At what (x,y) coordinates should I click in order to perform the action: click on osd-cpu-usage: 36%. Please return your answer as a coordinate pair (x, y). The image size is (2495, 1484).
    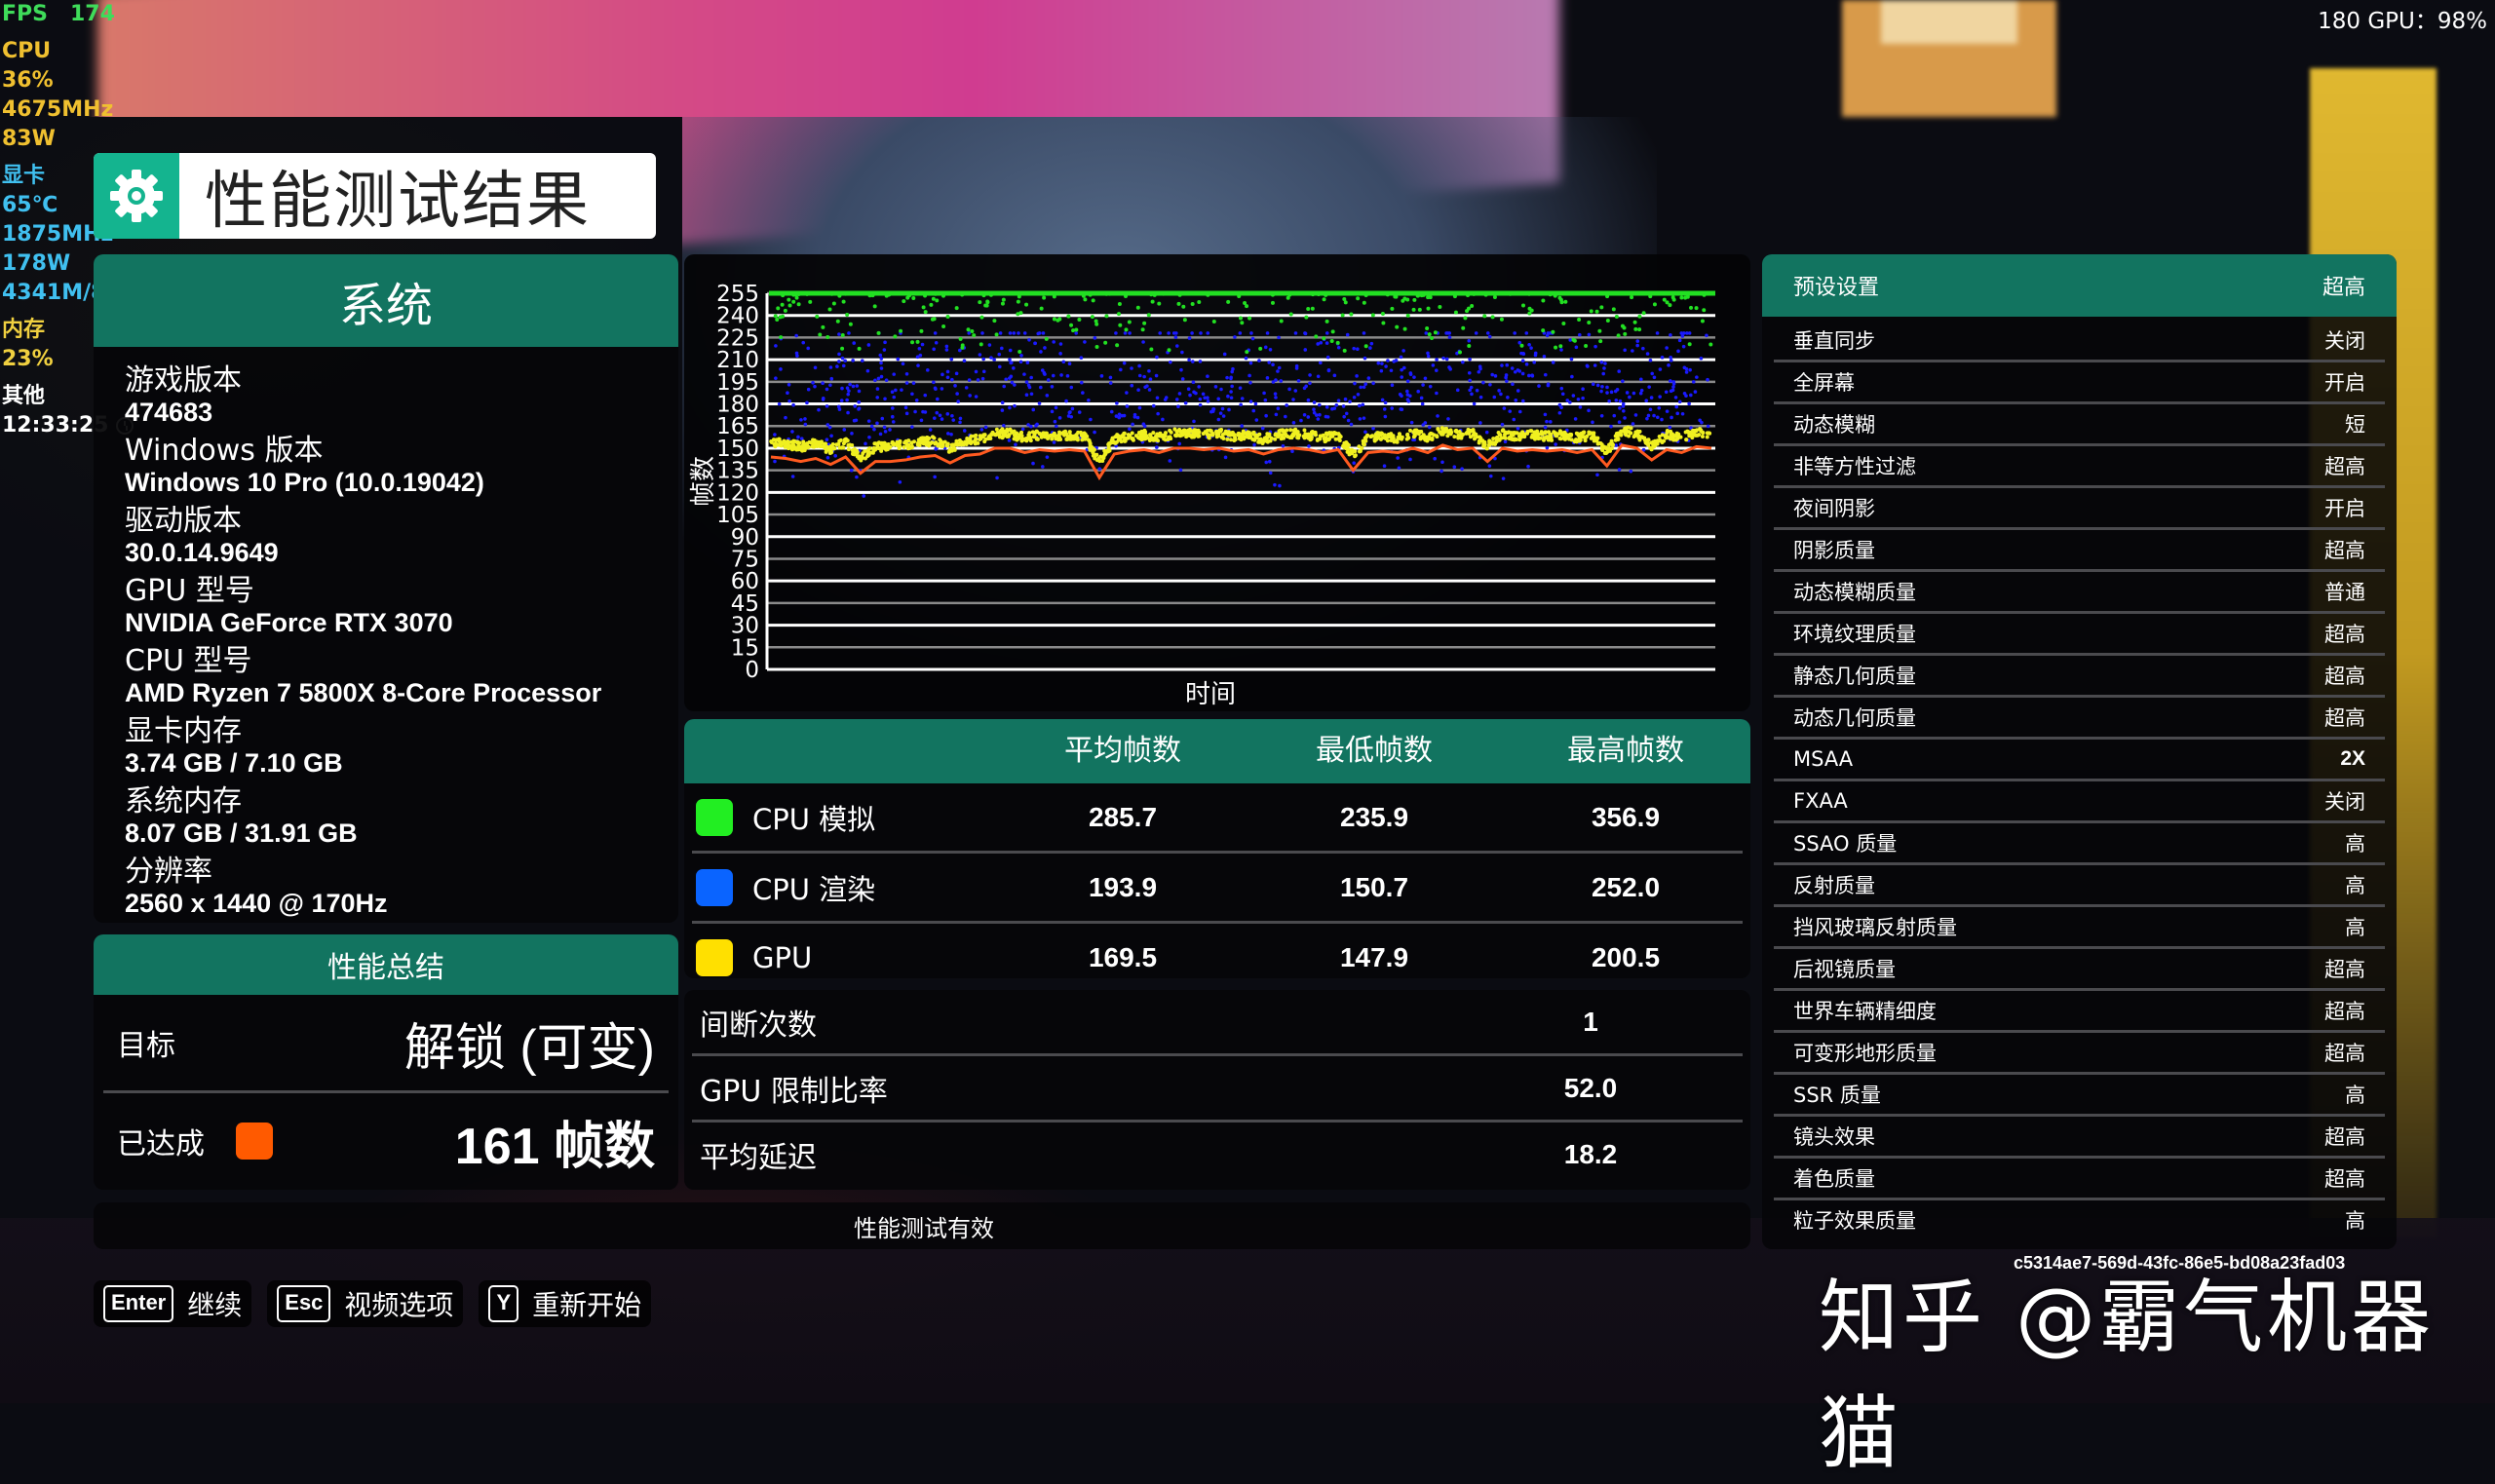
    Looking at the image, I should click on (28, 80).